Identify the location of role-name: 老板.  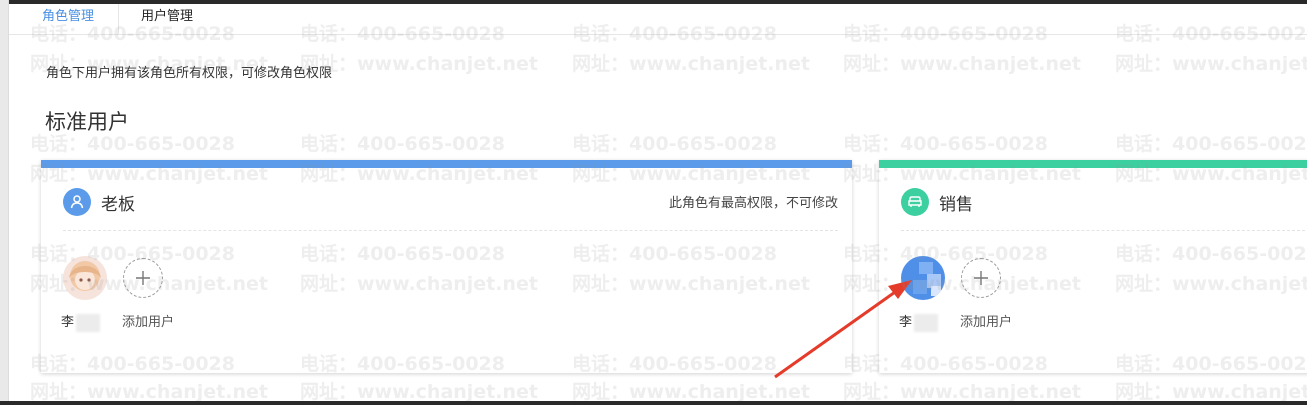
(118, 204).